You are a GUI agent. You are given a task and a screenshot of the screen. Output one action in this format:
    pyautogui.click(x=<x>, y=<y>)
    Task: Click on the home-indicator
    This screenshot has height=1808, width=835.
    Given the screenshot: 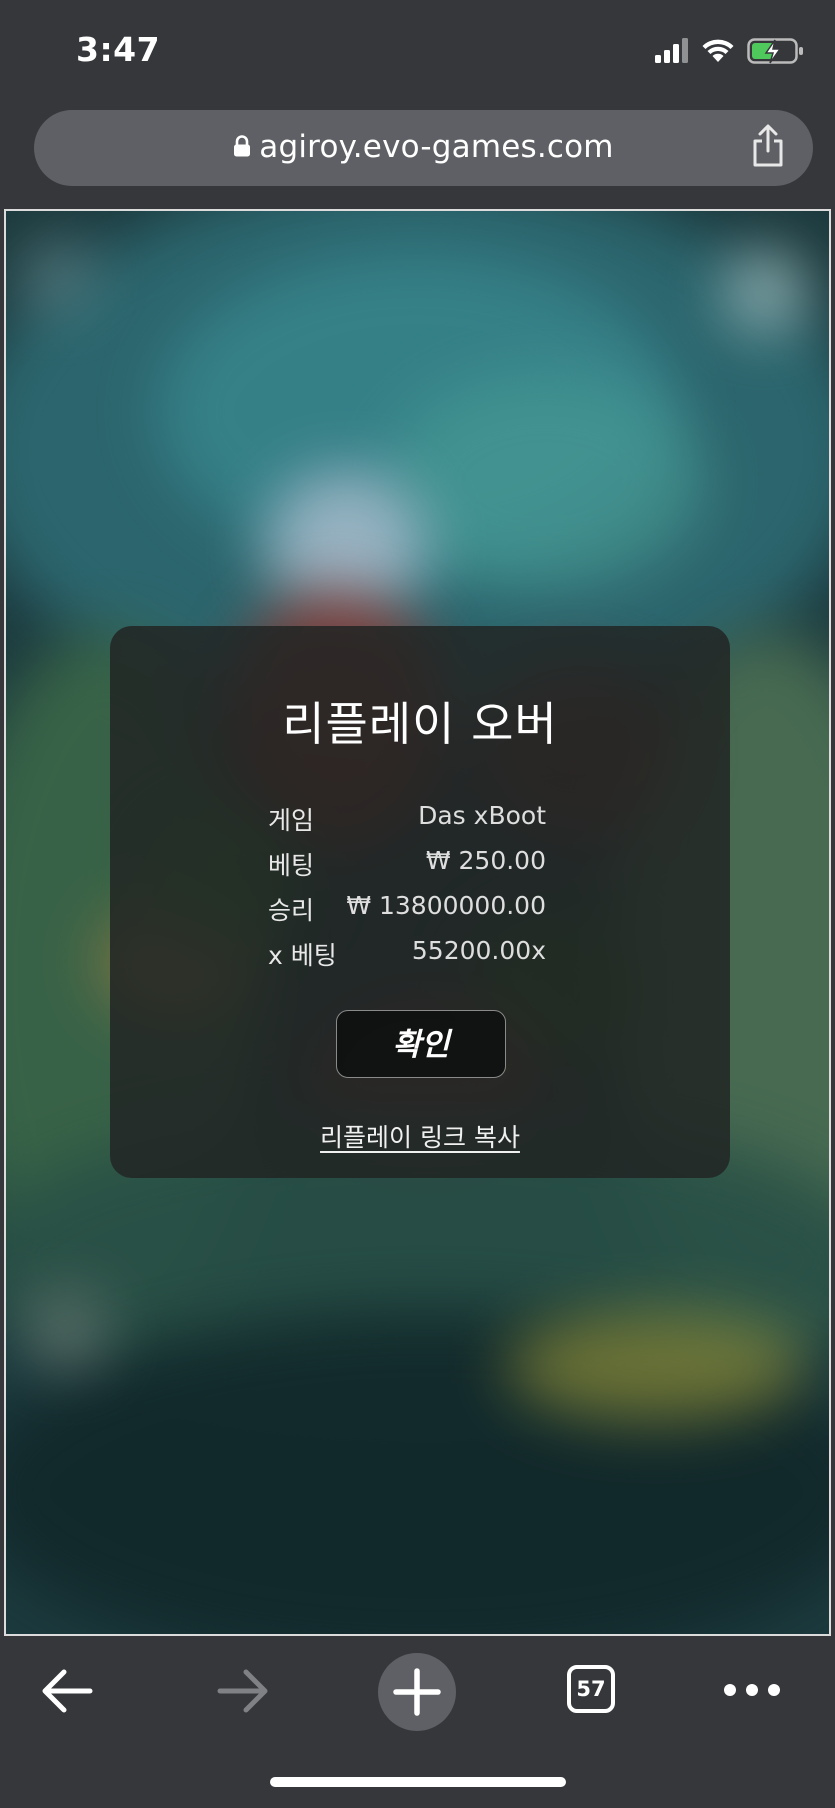 What is the action you would take?
    pyautogui.click(x=418, y=1782)
    